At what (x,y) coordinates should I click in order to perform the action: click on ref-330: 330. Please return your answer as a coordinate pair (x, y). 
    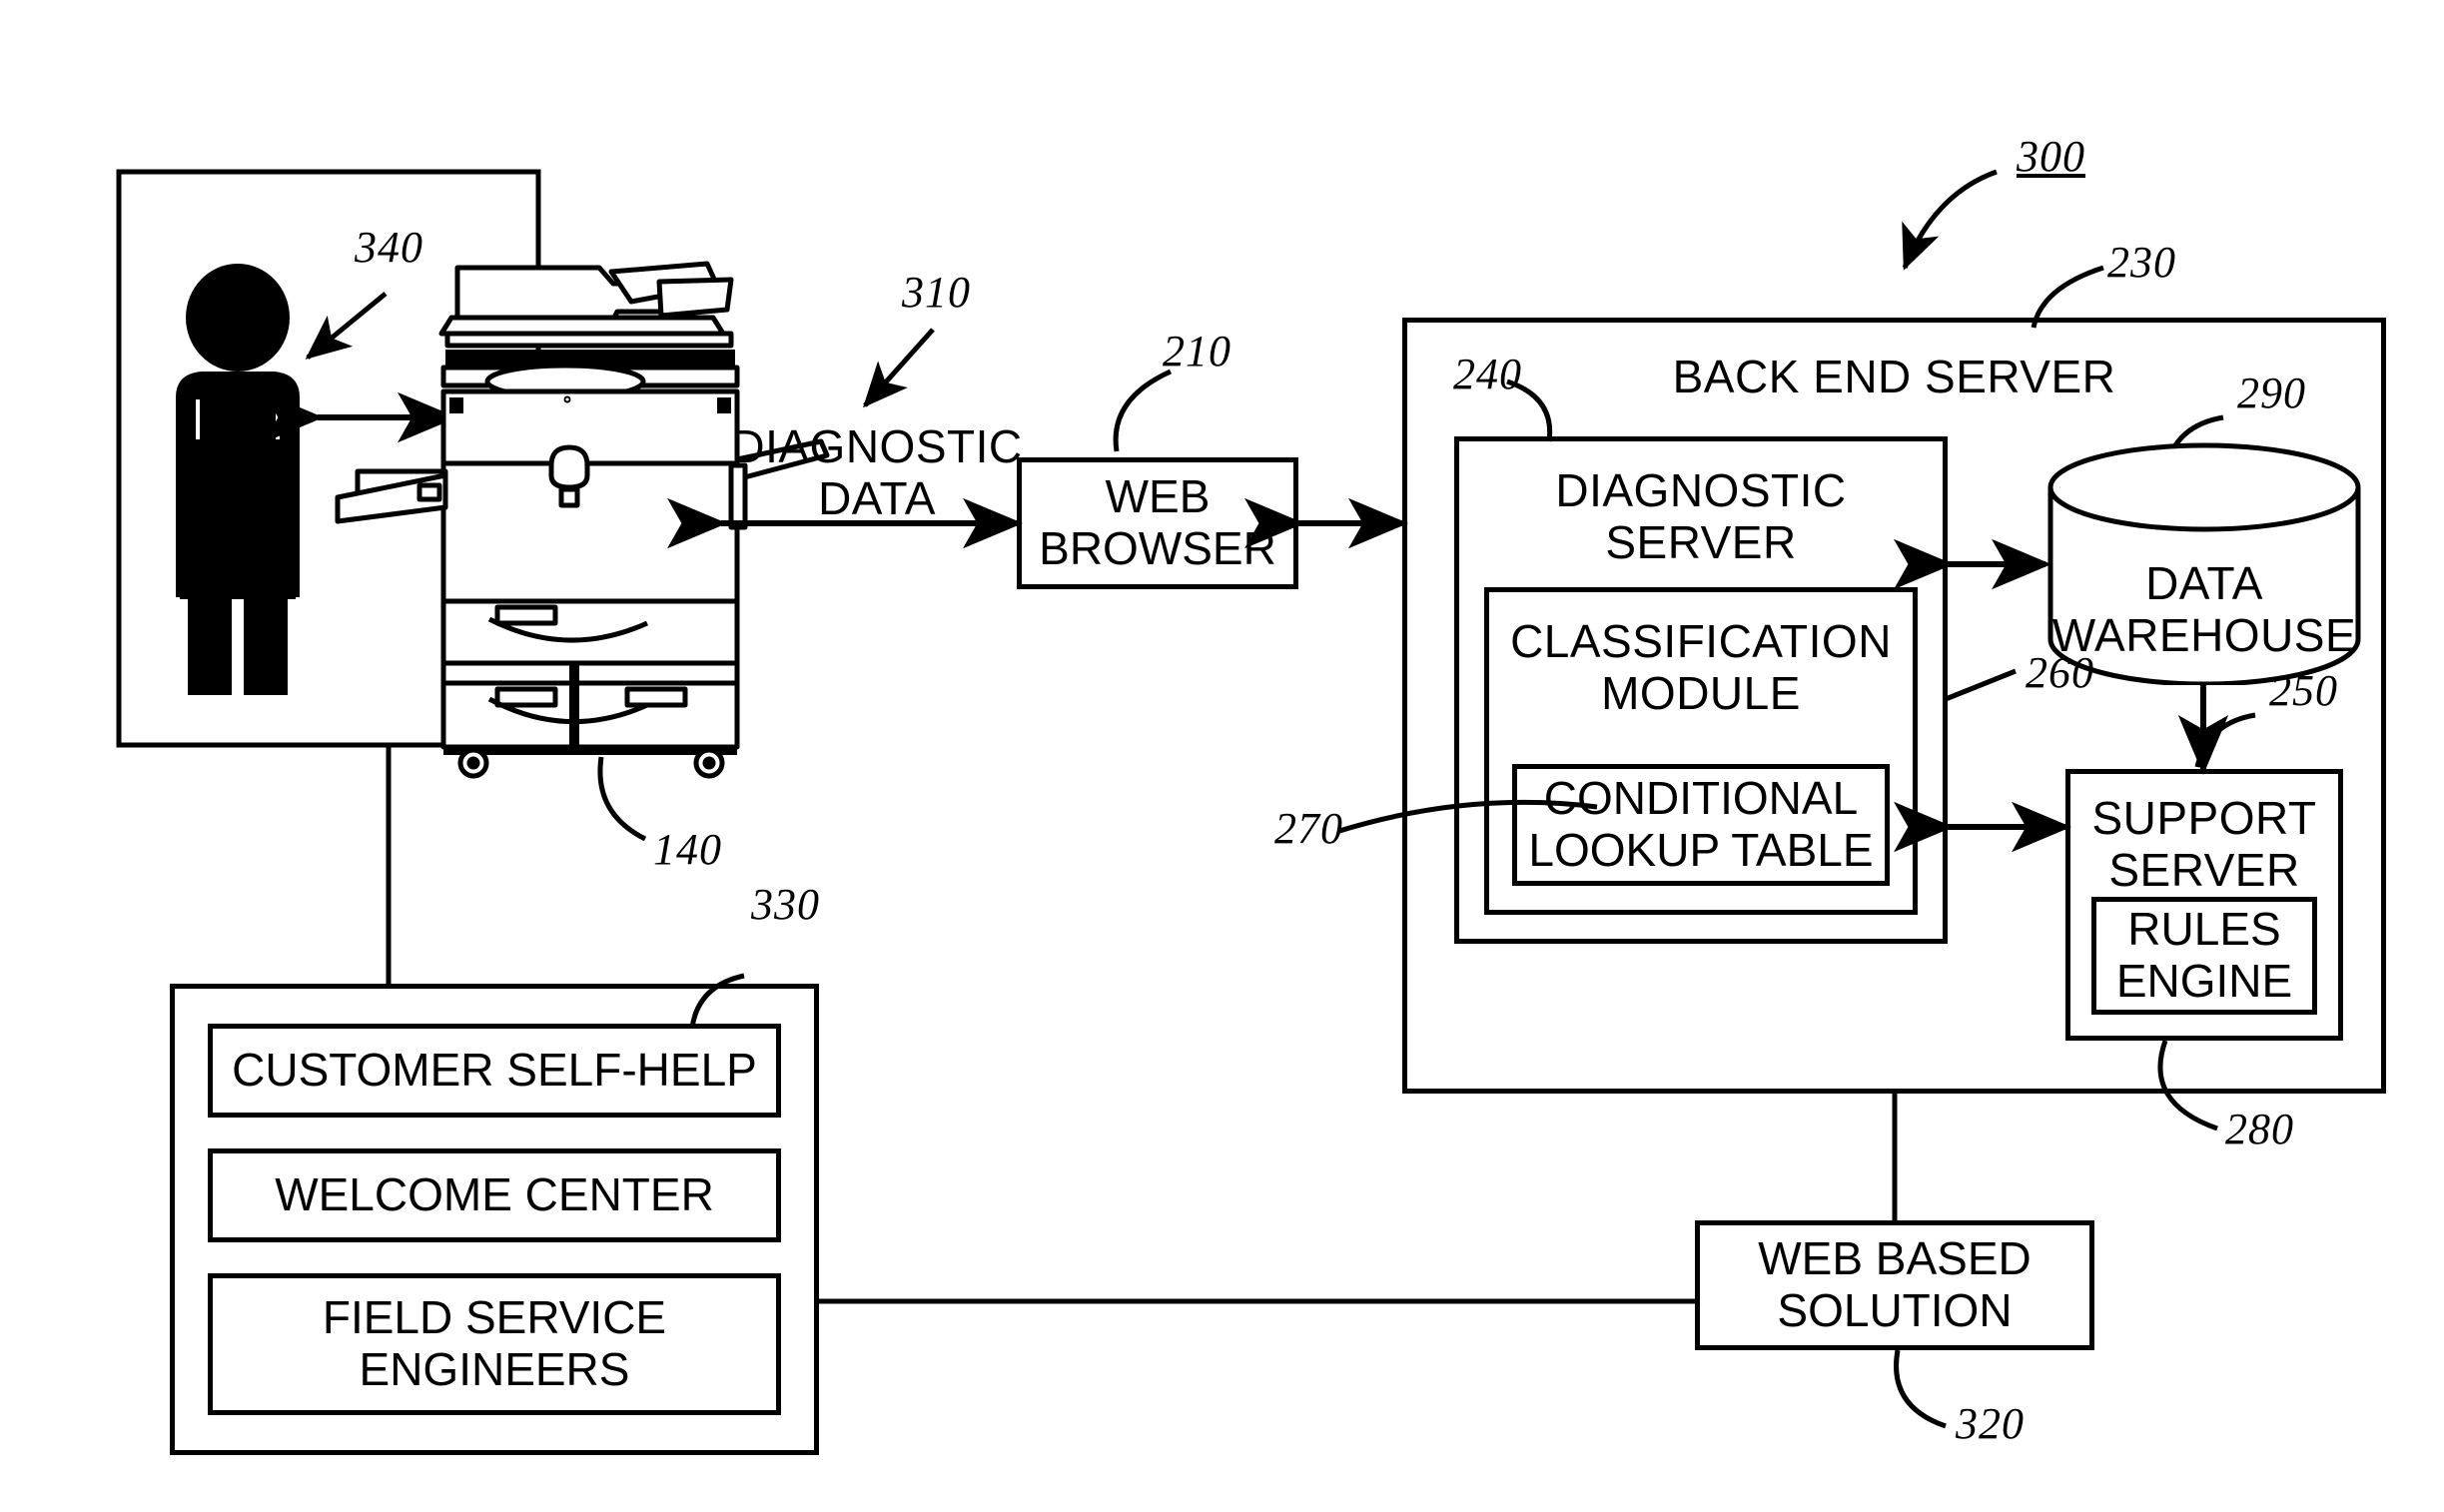
    Looking at the image, I should click on (785, 904).